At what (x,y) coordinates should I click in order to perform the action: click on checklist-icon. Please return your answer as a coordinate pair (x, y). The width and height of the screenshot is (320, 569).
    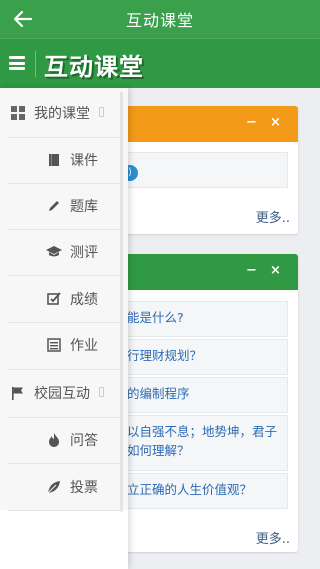
    Looking at the image, I should click on (54, 299).